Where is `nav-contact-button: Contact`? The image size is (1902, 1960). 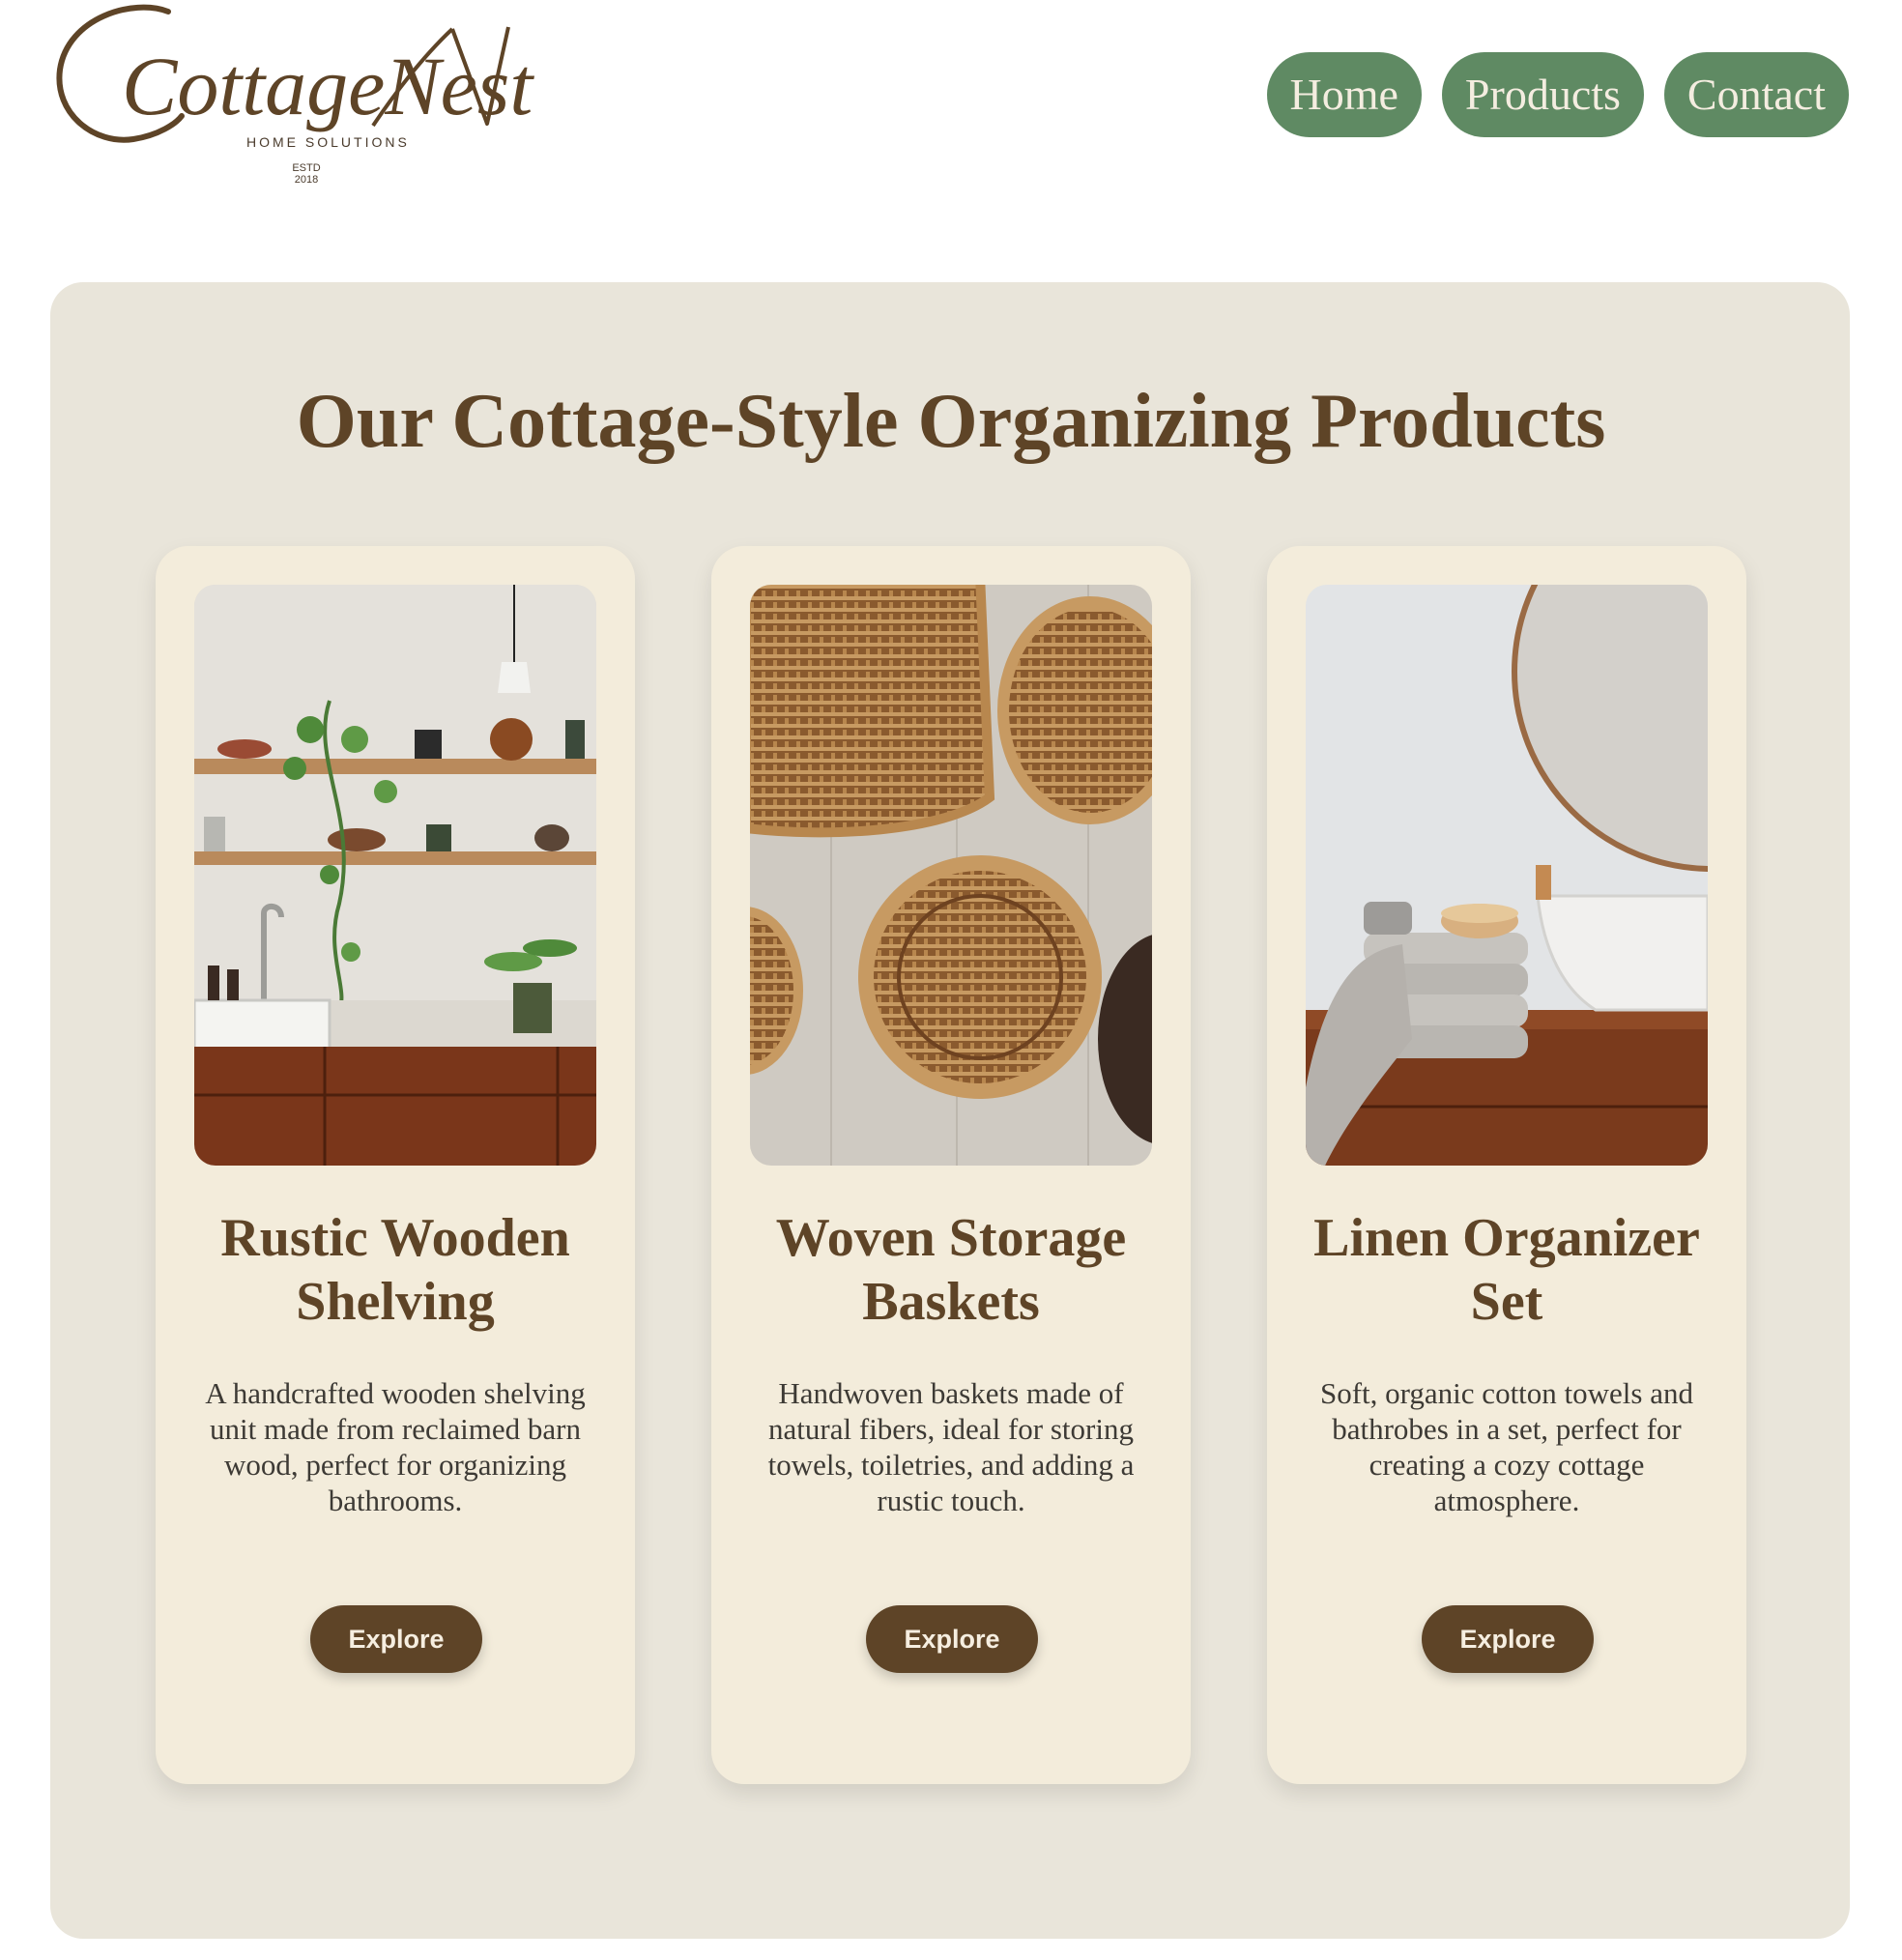
nav-contact-button: Contact is located at coordinates (1756, 94).